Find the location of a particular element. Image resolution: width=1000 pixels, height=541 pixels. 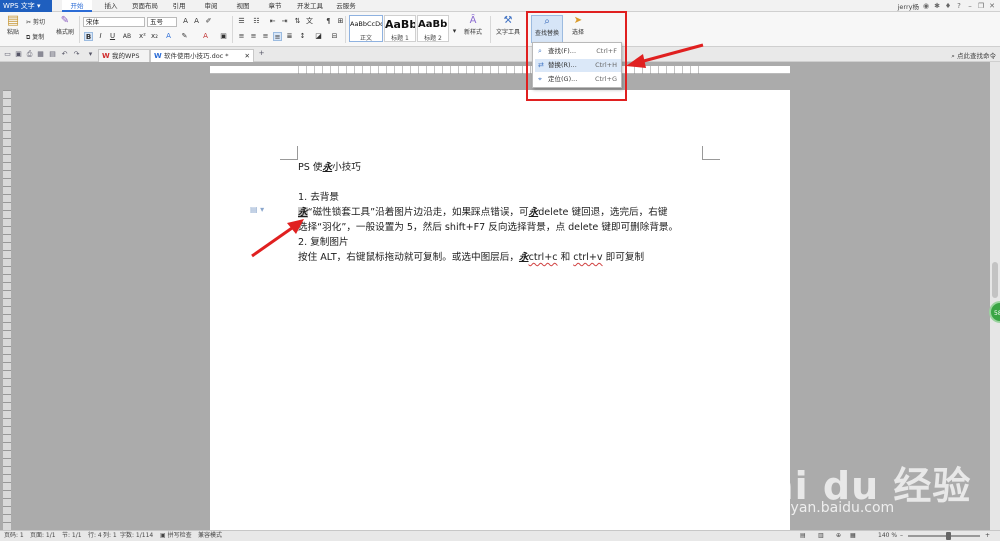

export-icon: ▤ is located at coordinates (52, 54).